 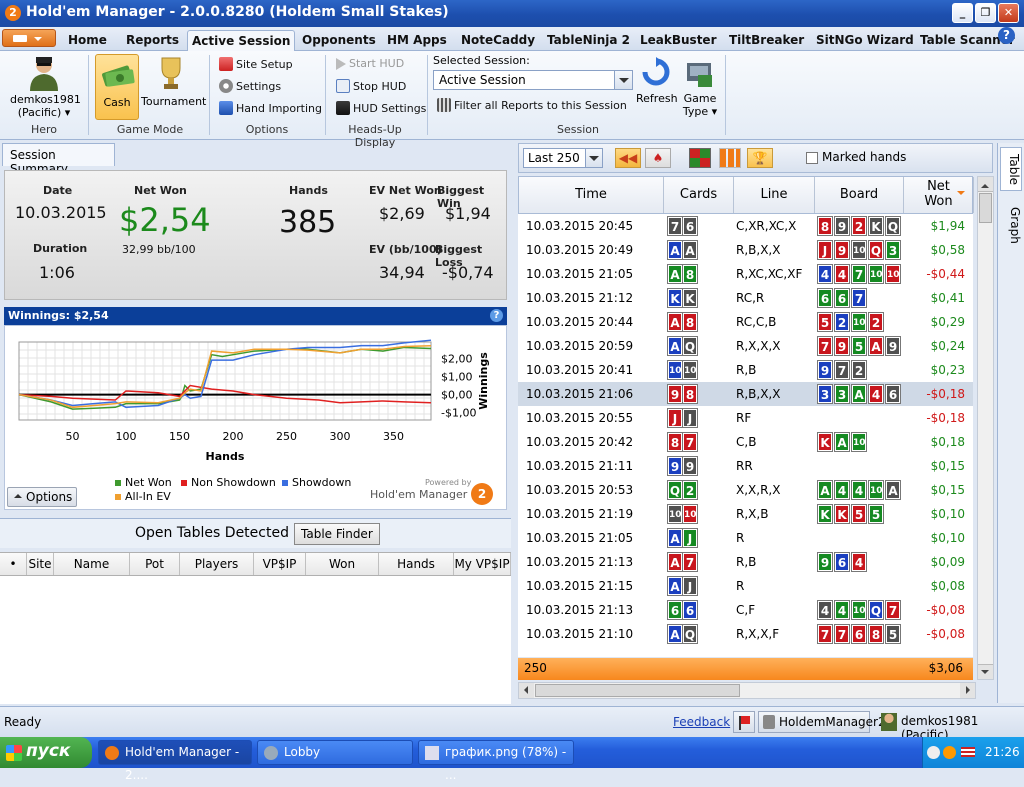 What do you see at coordinates (58, 159) in the screenshot?
I see `tab-session-summary: Session Summary` at bounding box center [58, 159].